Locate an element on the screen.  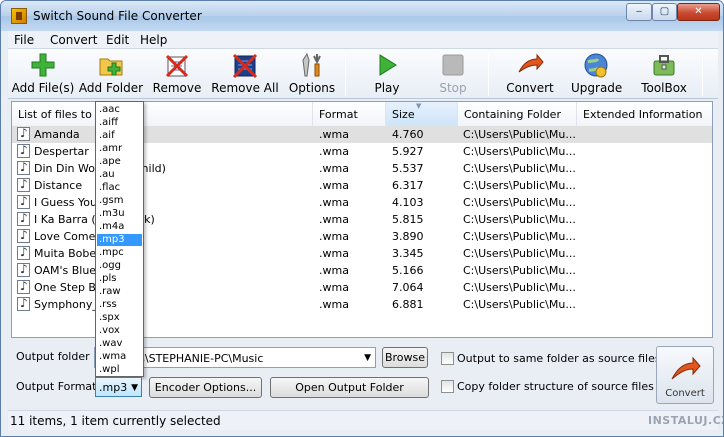
chevron-down-icon: ▼ is located at coordinates (367, 358).